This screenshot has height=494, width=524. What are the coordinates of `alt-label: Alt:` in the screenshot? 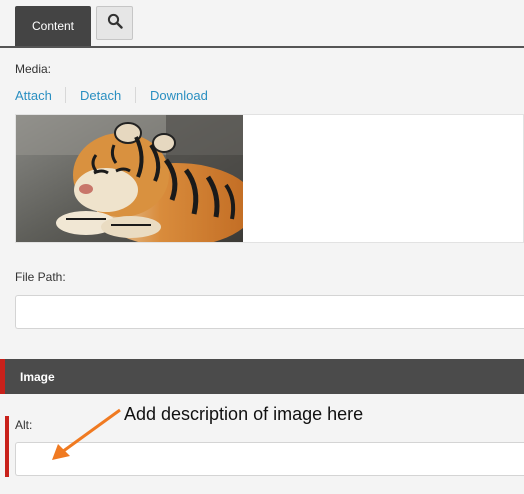 It's located at (24, 425).